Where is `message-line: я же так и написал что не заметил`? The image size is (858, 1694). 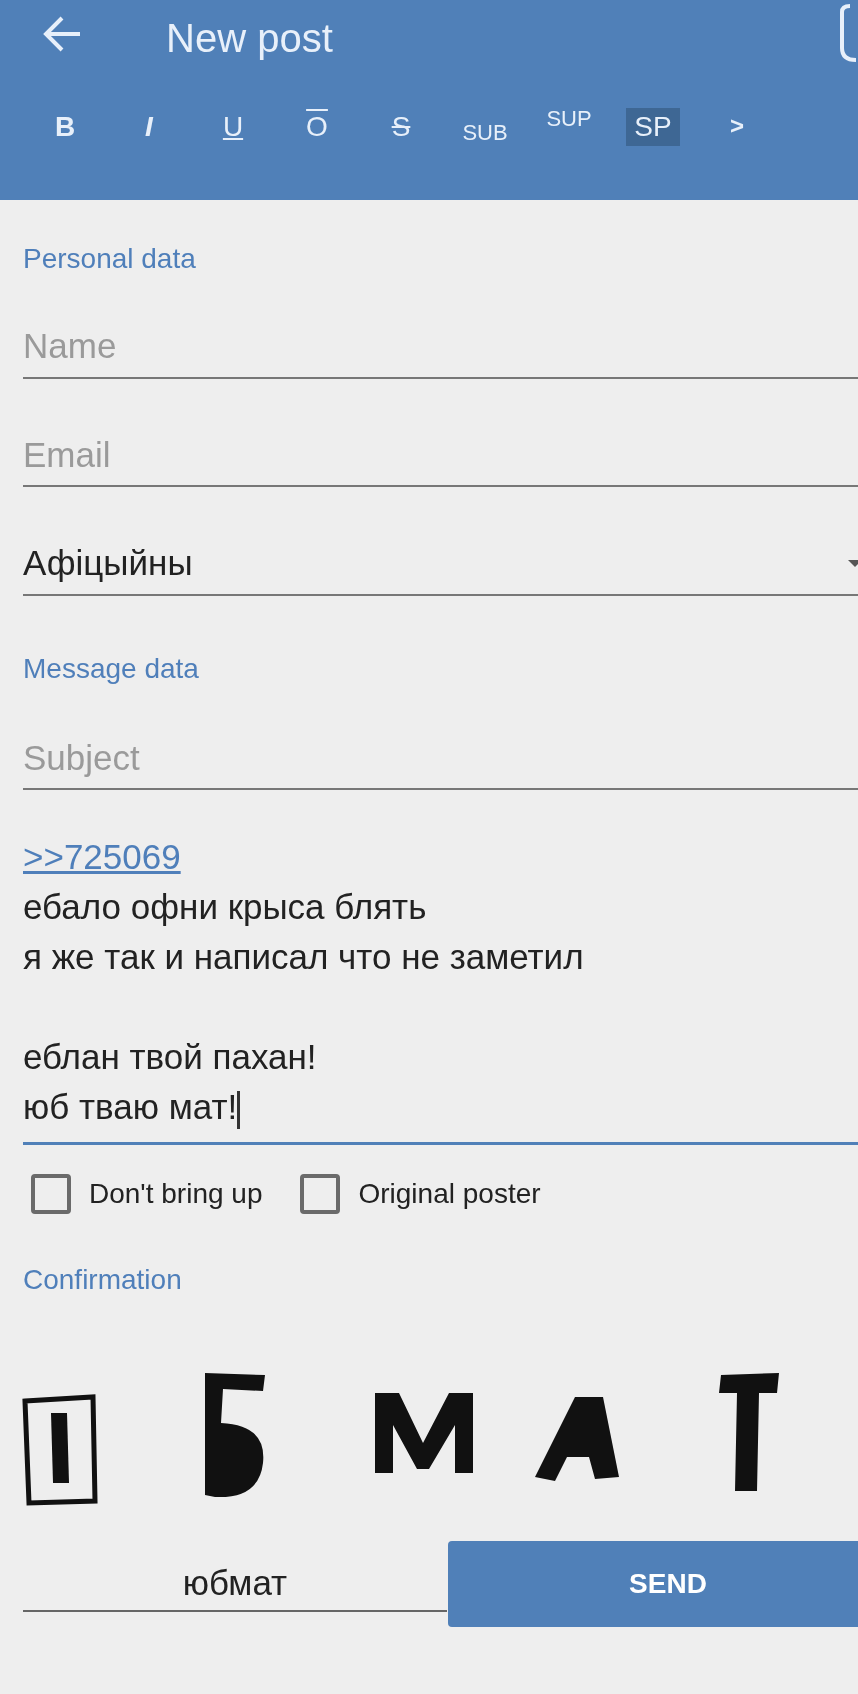 message-line: я же так и написал что не заметил is located at coordinates (304, 957).